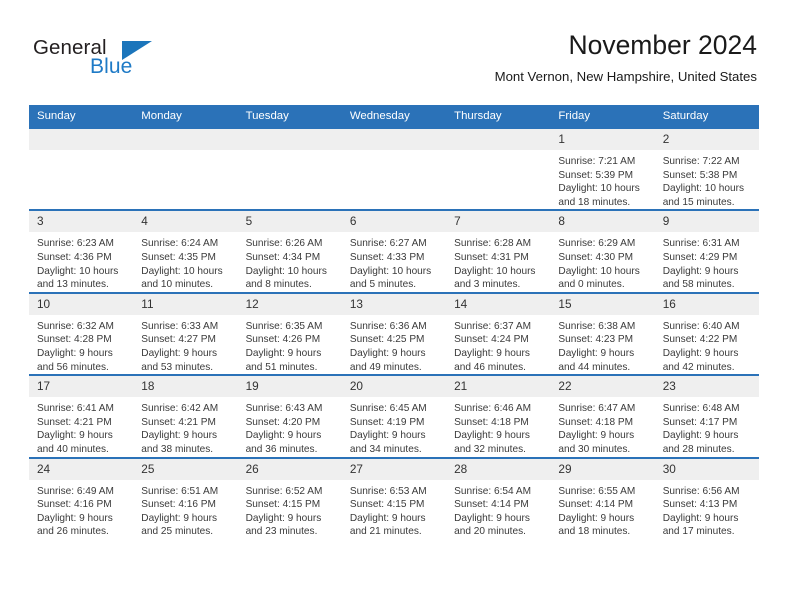 This screenshot has height=612, width=792. What do you see at coordinates (388, 244) in the screenshot?
I see `sunrise-text: Sunrise: 6:27 AM` at bounding box center [388, 244].